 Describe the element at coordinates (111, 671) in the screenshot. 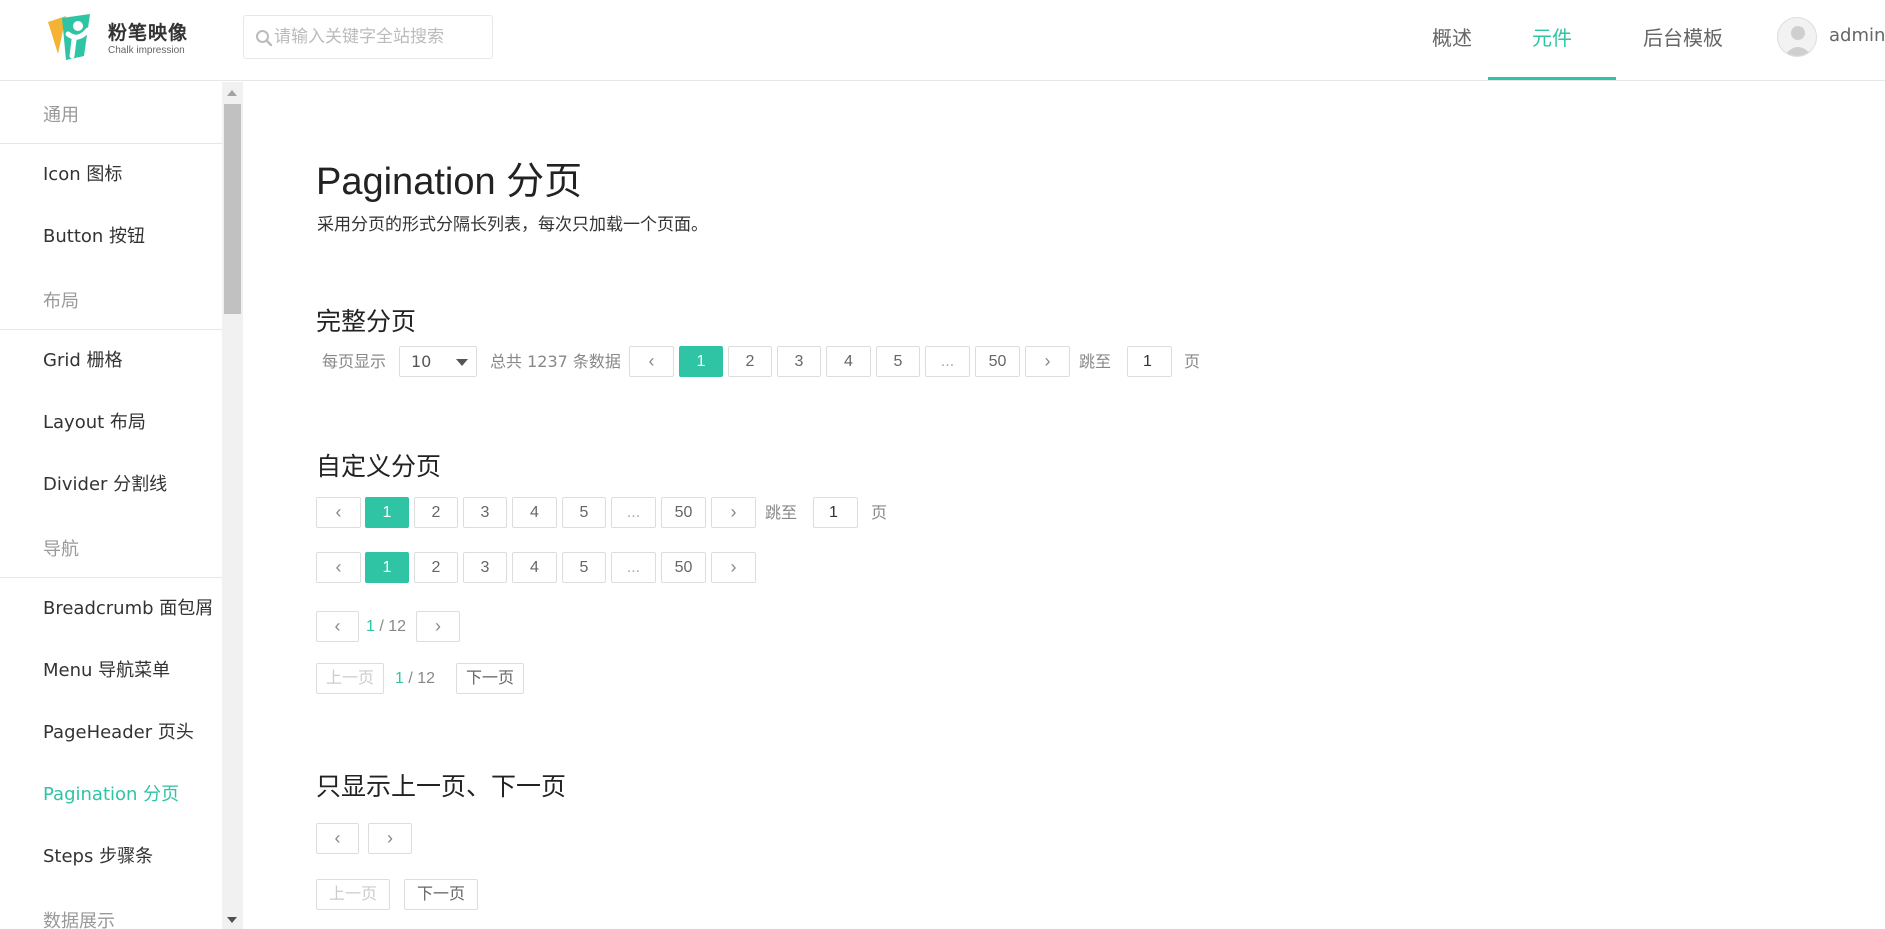

I see `sidebar-item-menu: Menu 导航菜单` at that location.